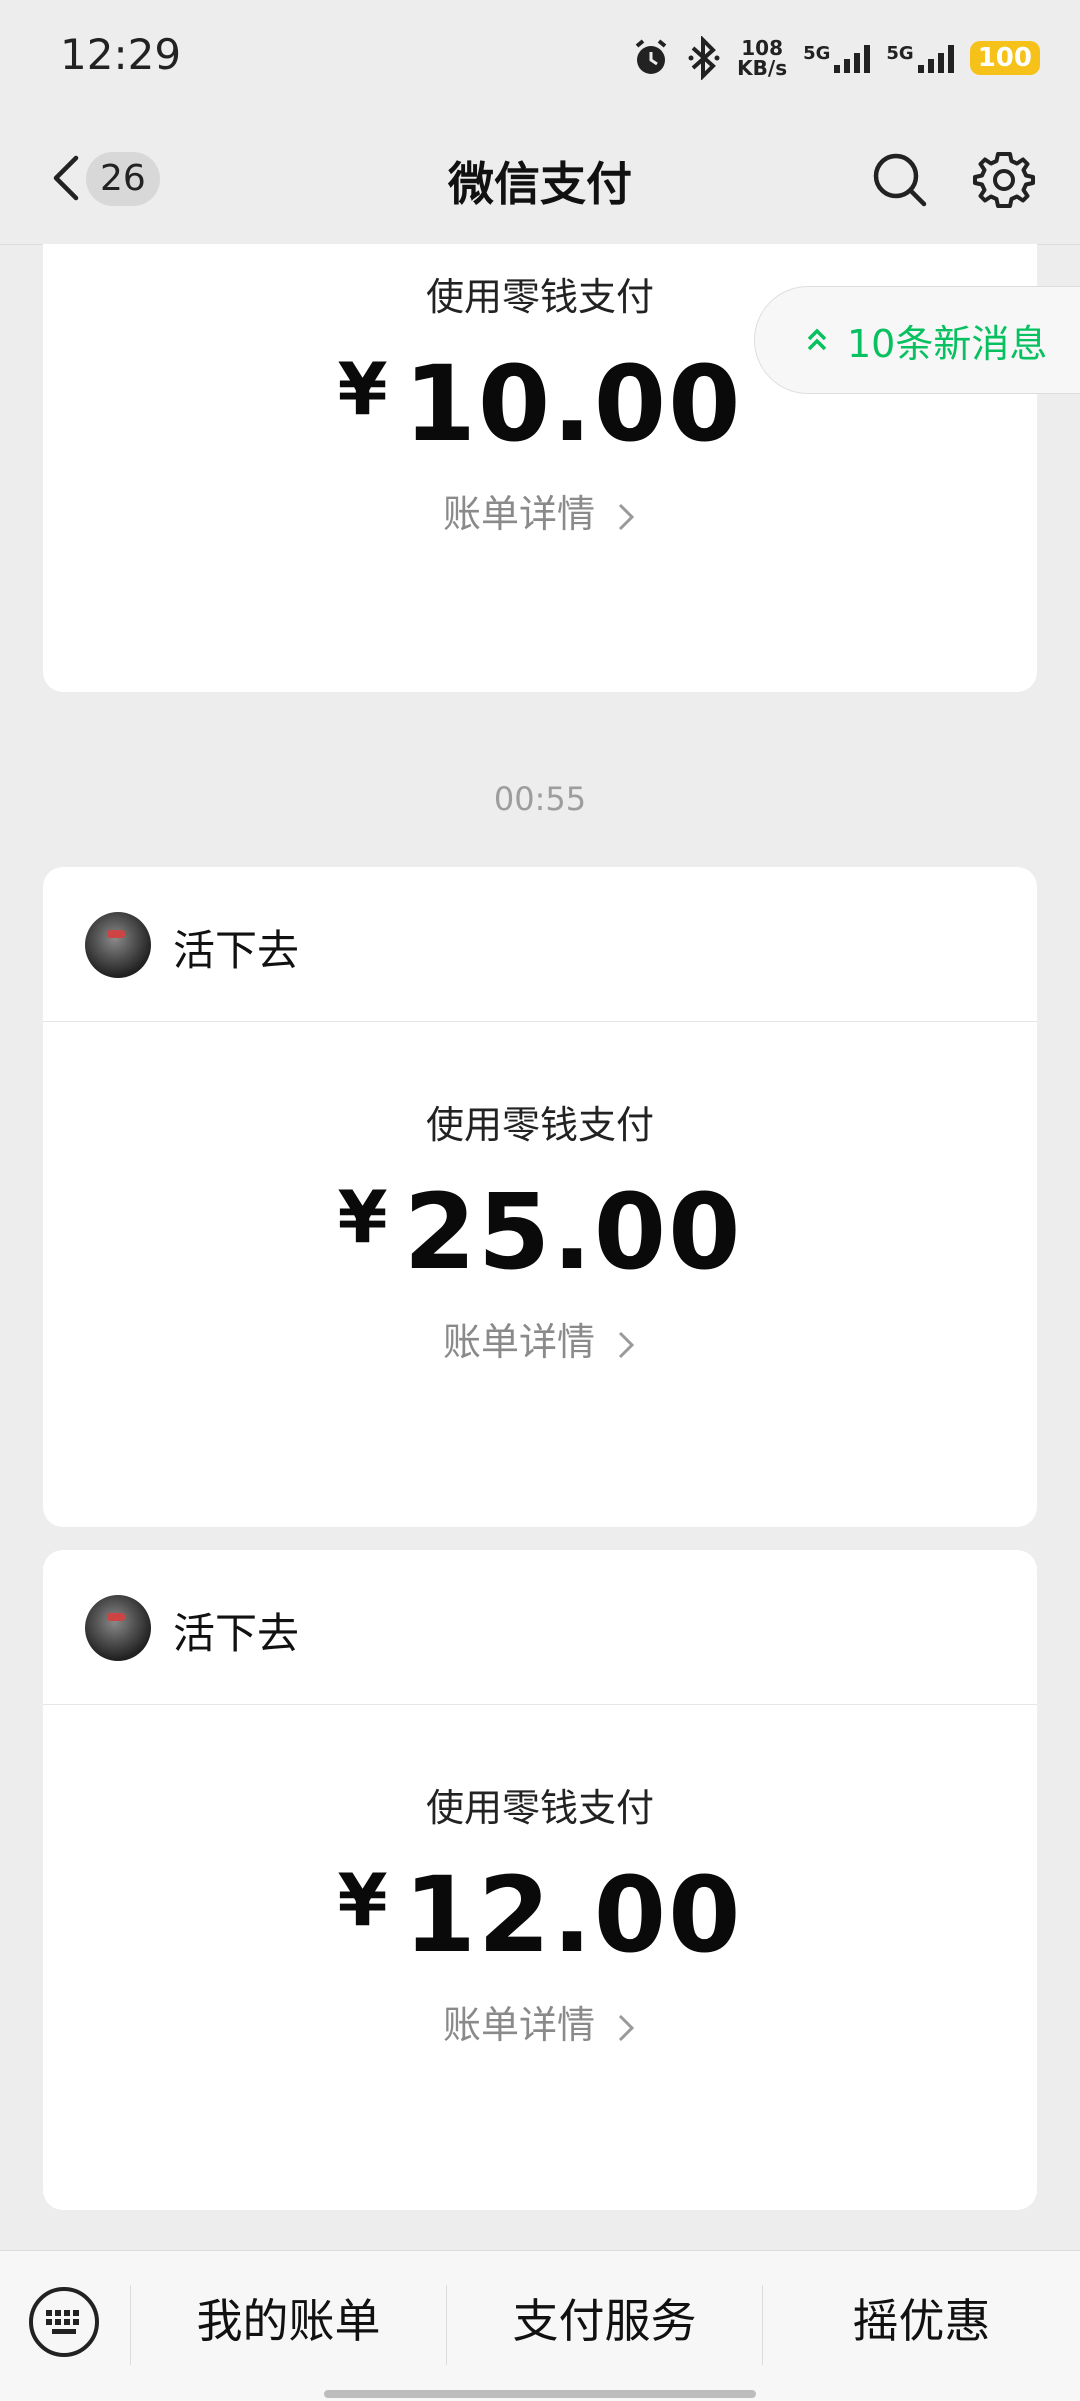  Describe the element at coordinates (540, 799) in the screenshot. I see `time-separator: 00:55` at that location.